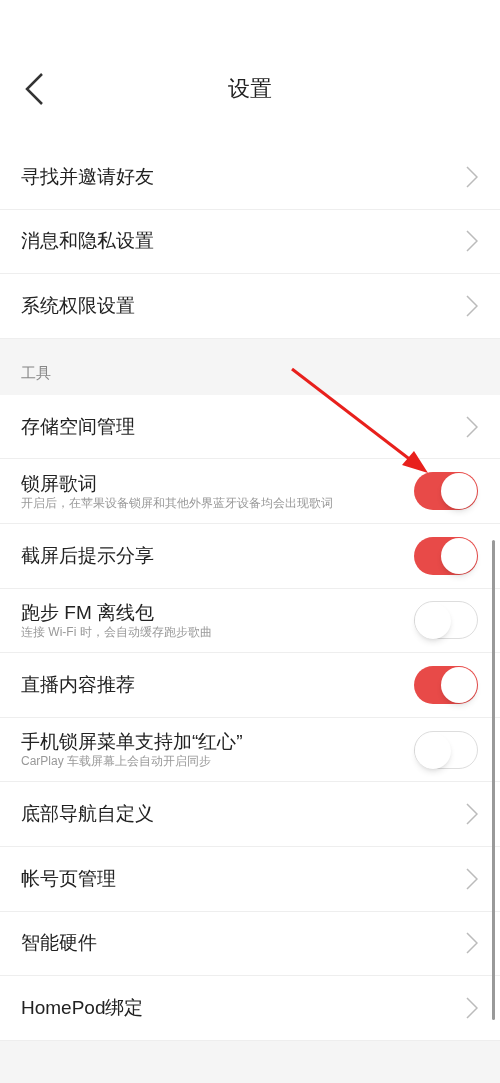 This screenshot has width=500, height=1083. I want to click on row-label: 帐号页管理, so click(69, 878).